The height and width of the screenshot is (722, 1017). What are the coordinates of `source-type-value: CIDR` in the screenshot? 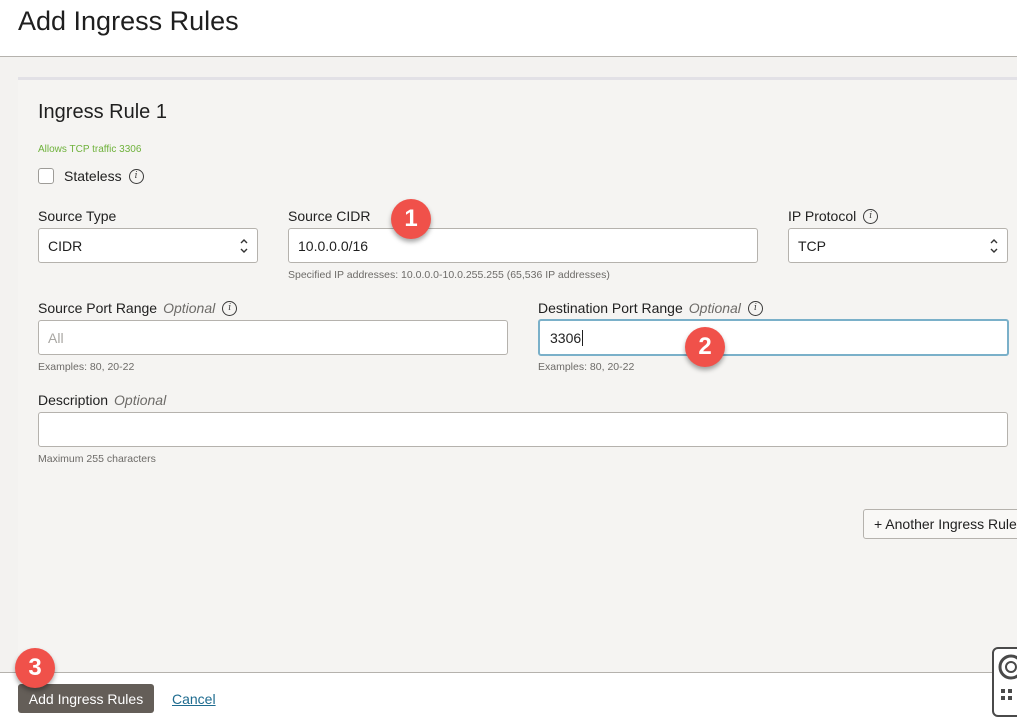 It's located at (65, 245).